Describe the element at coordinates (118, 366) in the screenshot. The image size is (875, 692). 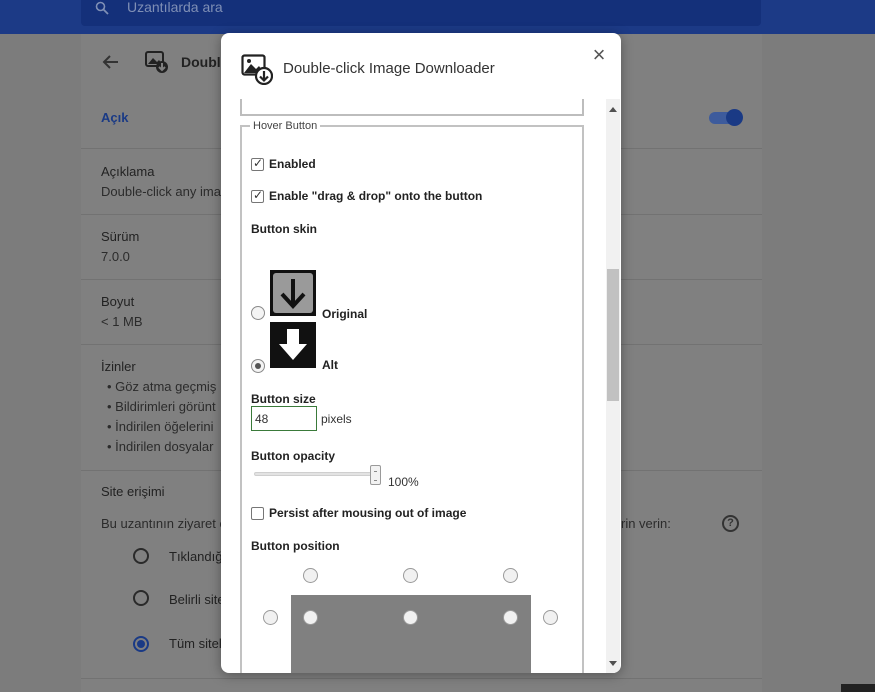
I see `permissions-label: İzinler` at that location.